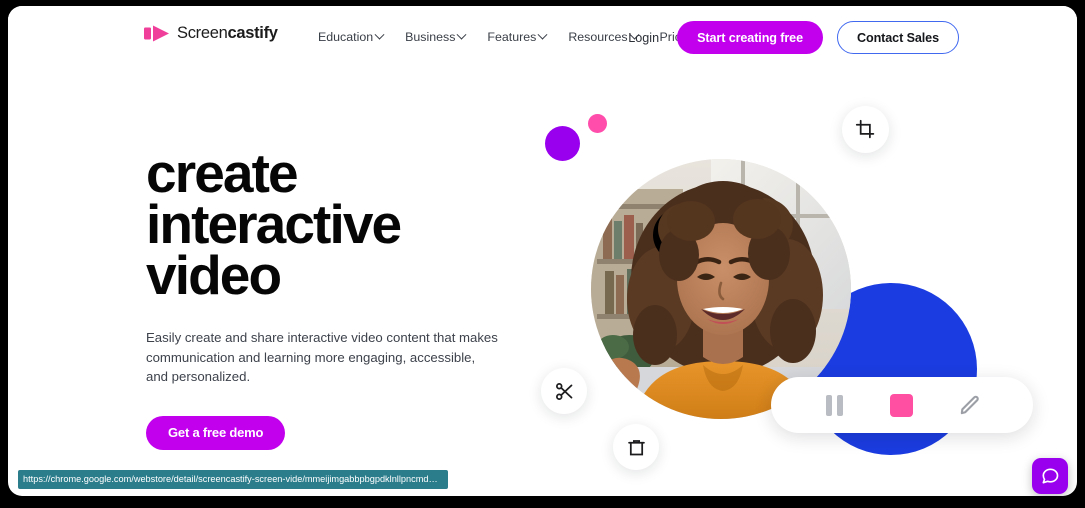 The height and width of the screenshot is (508, 1085). I want to click on stop-icon, so click(902, 405).